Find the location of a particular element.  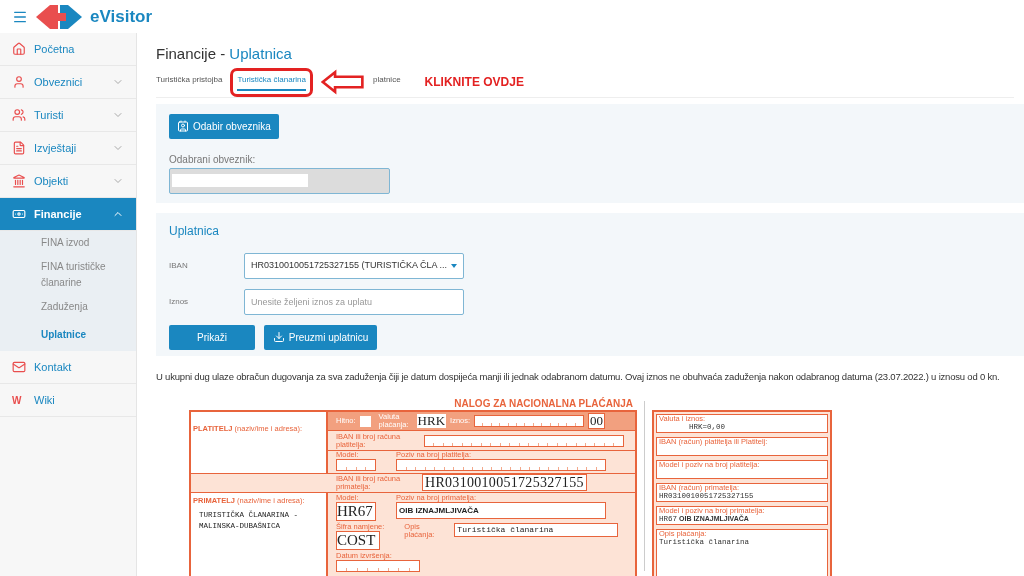

sidebar-item: Početna is located at coordinates (68, 49).